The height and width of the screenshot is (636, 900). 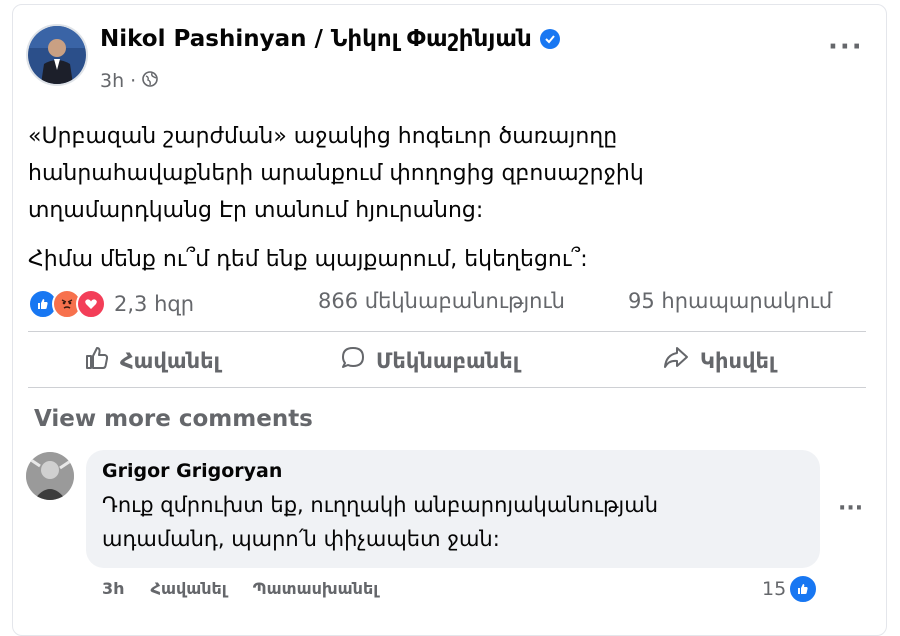 I want to click on comment-like-count: 15, so click(x=774, y=589).